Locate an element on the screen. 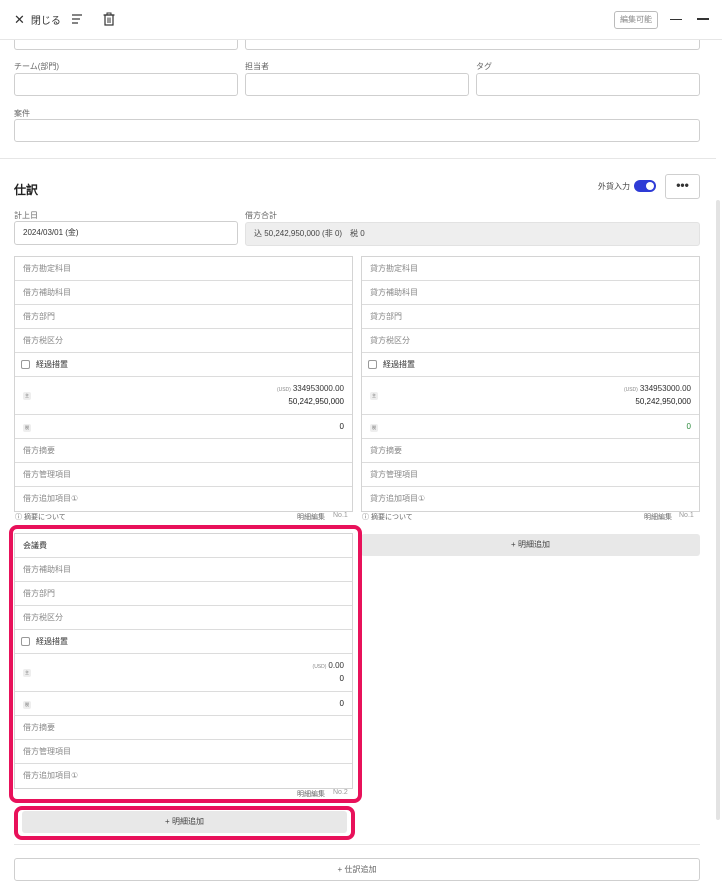 The width and height of the screenshot is (722, 886). debit-amount-row: 主 (USD) 334953000.00 50,242,950,000 is located at coordinates (183, 396).